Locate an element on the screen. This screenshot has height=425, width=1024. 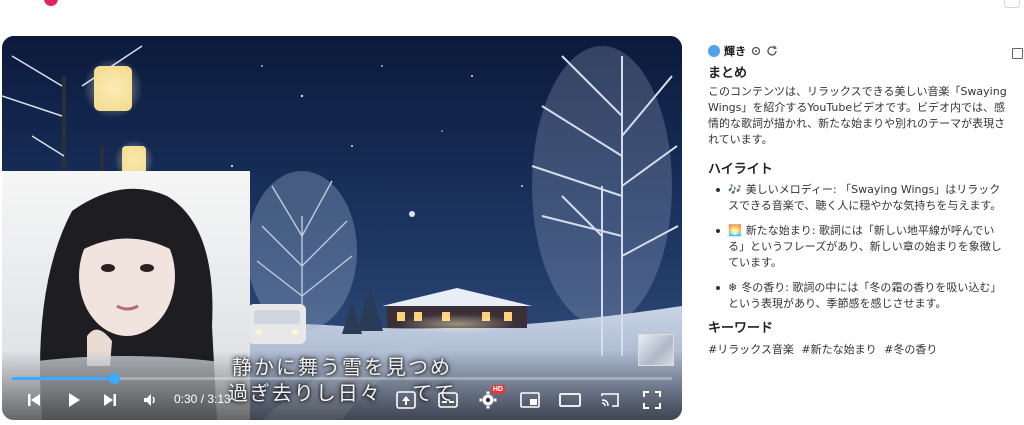
settings-button: HD is located at coordinates (489, 399).